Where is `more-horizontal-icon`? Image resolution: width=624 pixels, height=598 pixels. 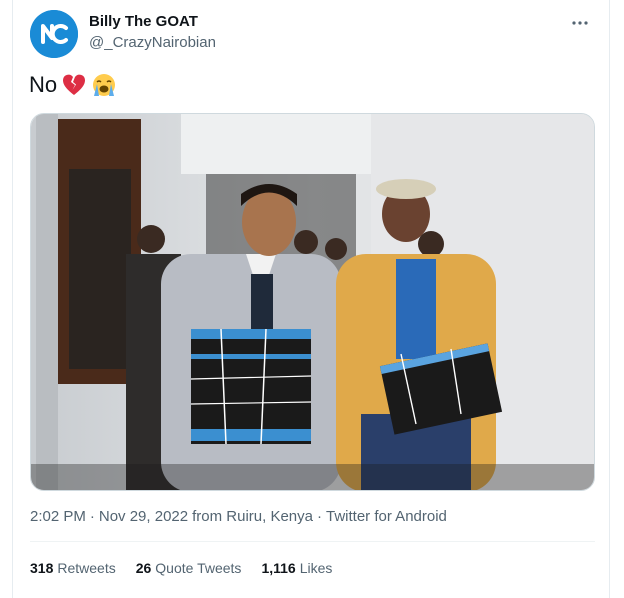
more-horizontal-icon is located at coordinates (580, 23).